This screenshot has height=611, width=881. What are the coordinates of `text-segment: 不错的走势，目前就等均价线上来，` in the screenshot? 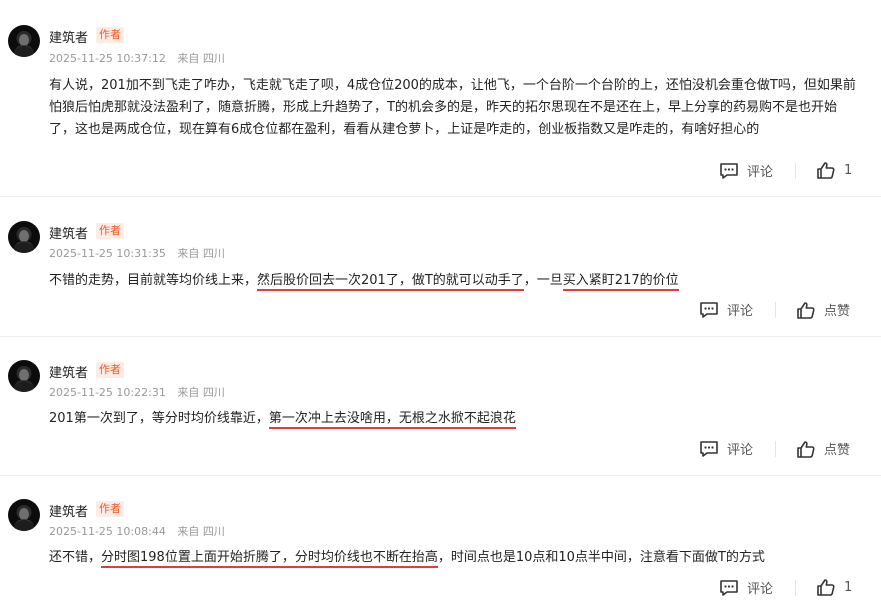 It's located at (153, 280).